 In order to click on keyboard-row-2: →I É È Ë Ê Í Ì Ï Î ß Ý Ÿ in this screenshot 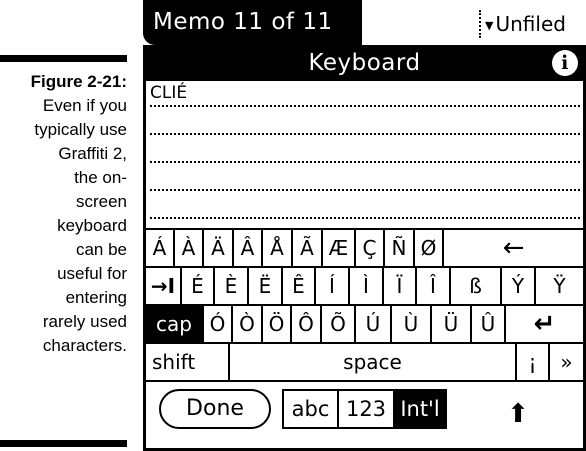, I will do `click(364, 285)`.